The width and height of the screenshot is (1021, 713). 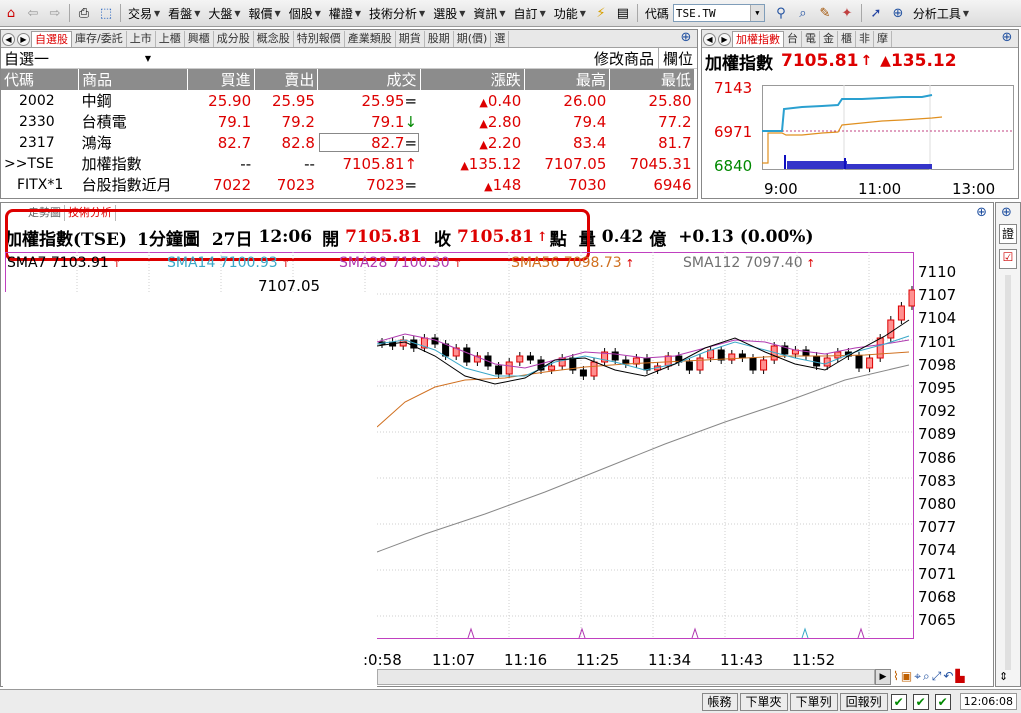 I want to click on expand-icon: ⤢, so click(x=937, y=677).